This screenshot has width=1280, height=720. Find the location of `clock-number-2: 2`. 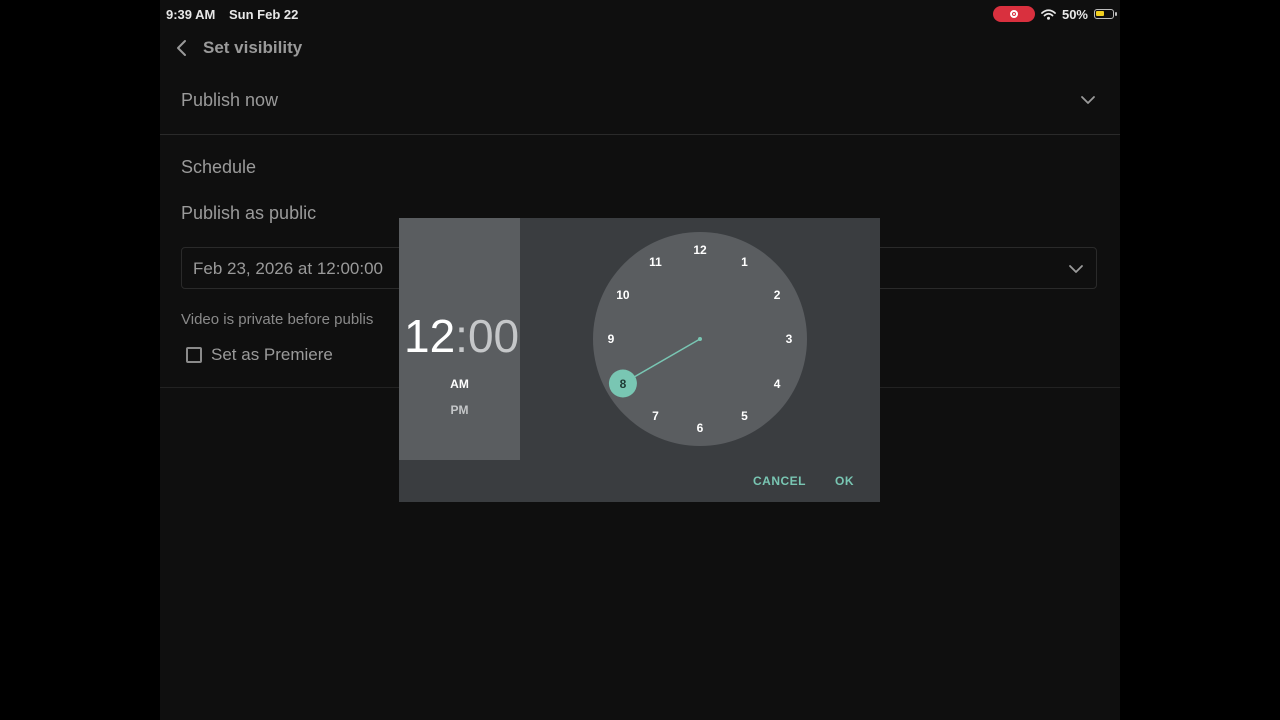

clock-number-2: 2 is located at coordinates (777, 295).